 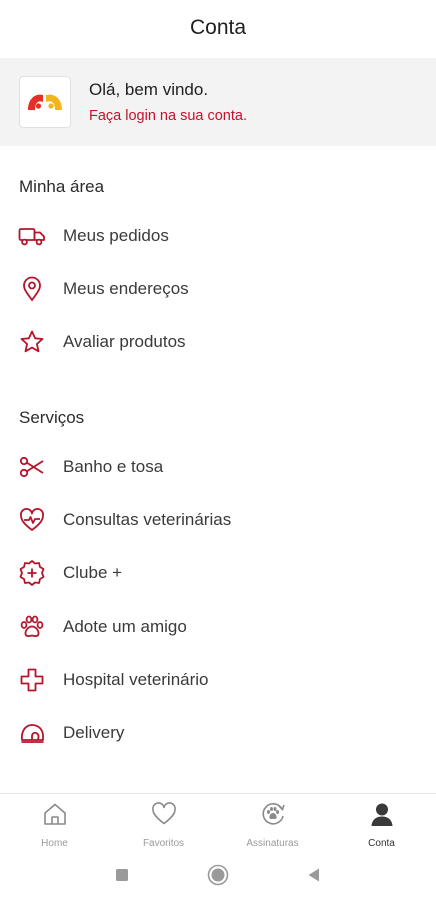 What do you see at coordinates (32, 573) in the screenshot?
I see `badge-plus-icon` at bounding box center [32, 573].